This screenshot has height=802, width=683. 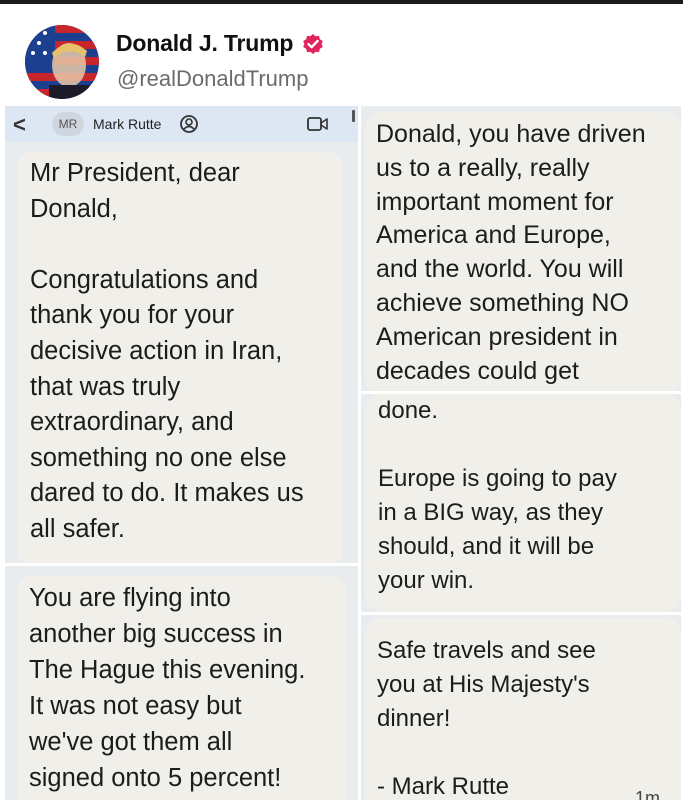 What do you see at coordinates (212, 79) in the screenshot?
I see `author-handle: @realDonaldTrump` at bounding box center [212, 79].